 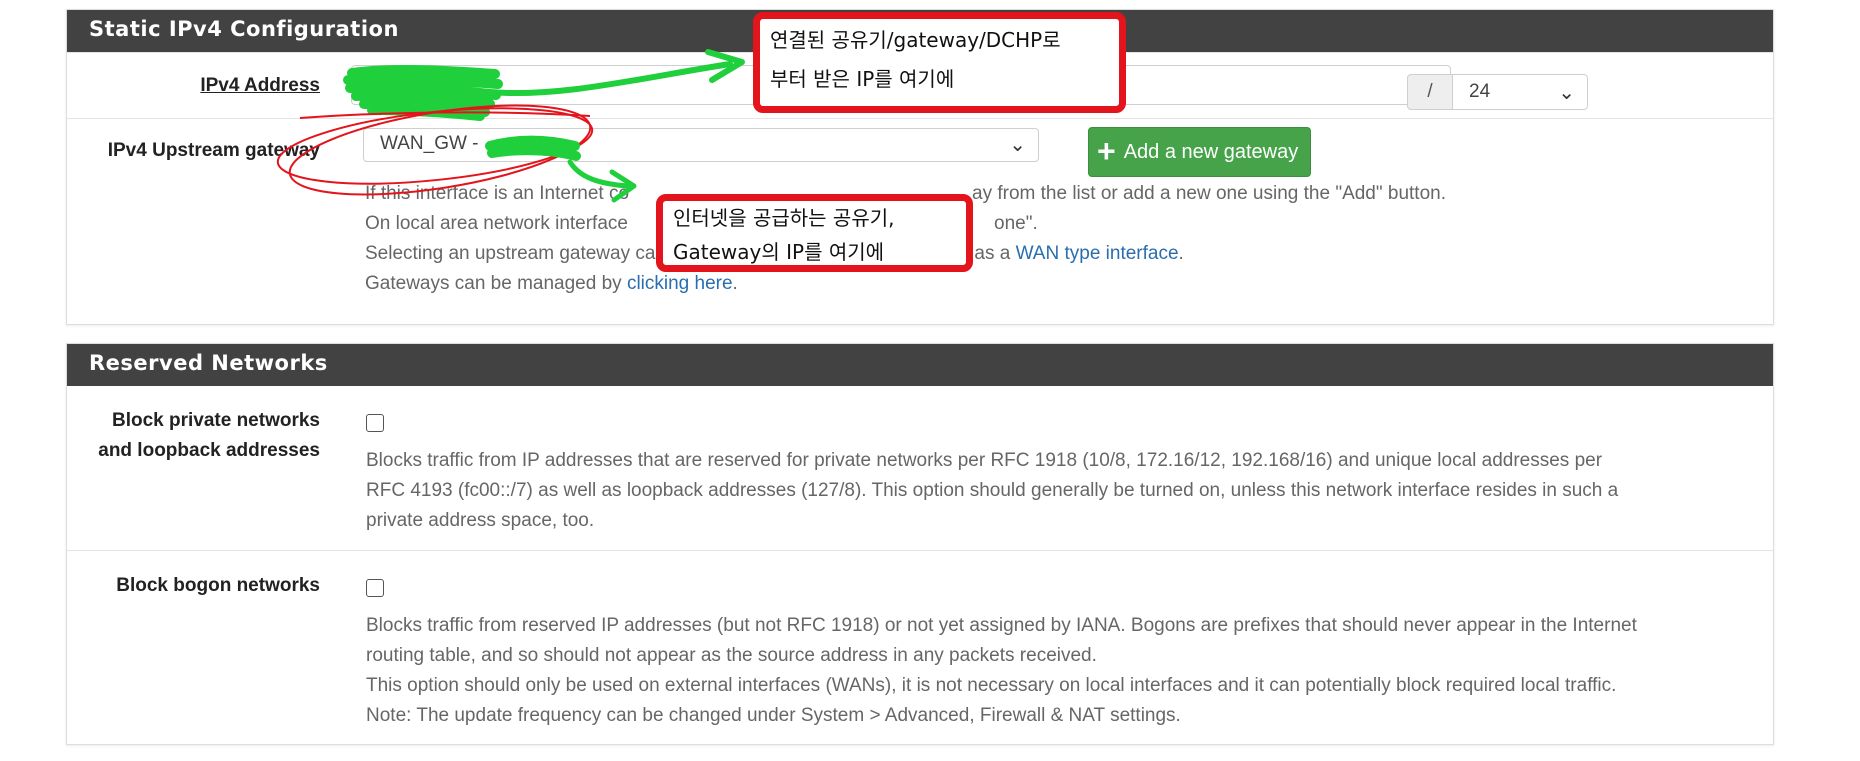 I want to click on annotation-note-1-line1: 연결된 공유기/gateway/DCHP로, so click(x=915, y=40).